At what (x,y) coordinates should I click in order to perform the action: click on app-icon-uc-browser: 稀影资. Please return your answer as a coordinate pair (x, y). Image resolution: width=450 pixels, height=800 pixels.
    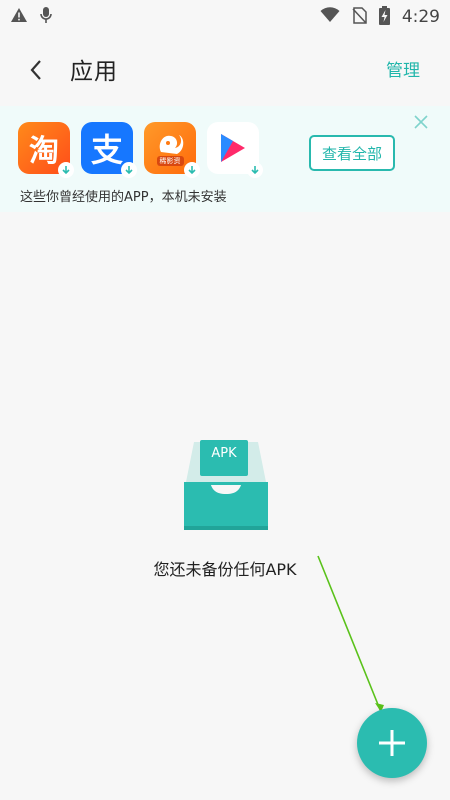
    Looking at the image, I should click on (172, 150).